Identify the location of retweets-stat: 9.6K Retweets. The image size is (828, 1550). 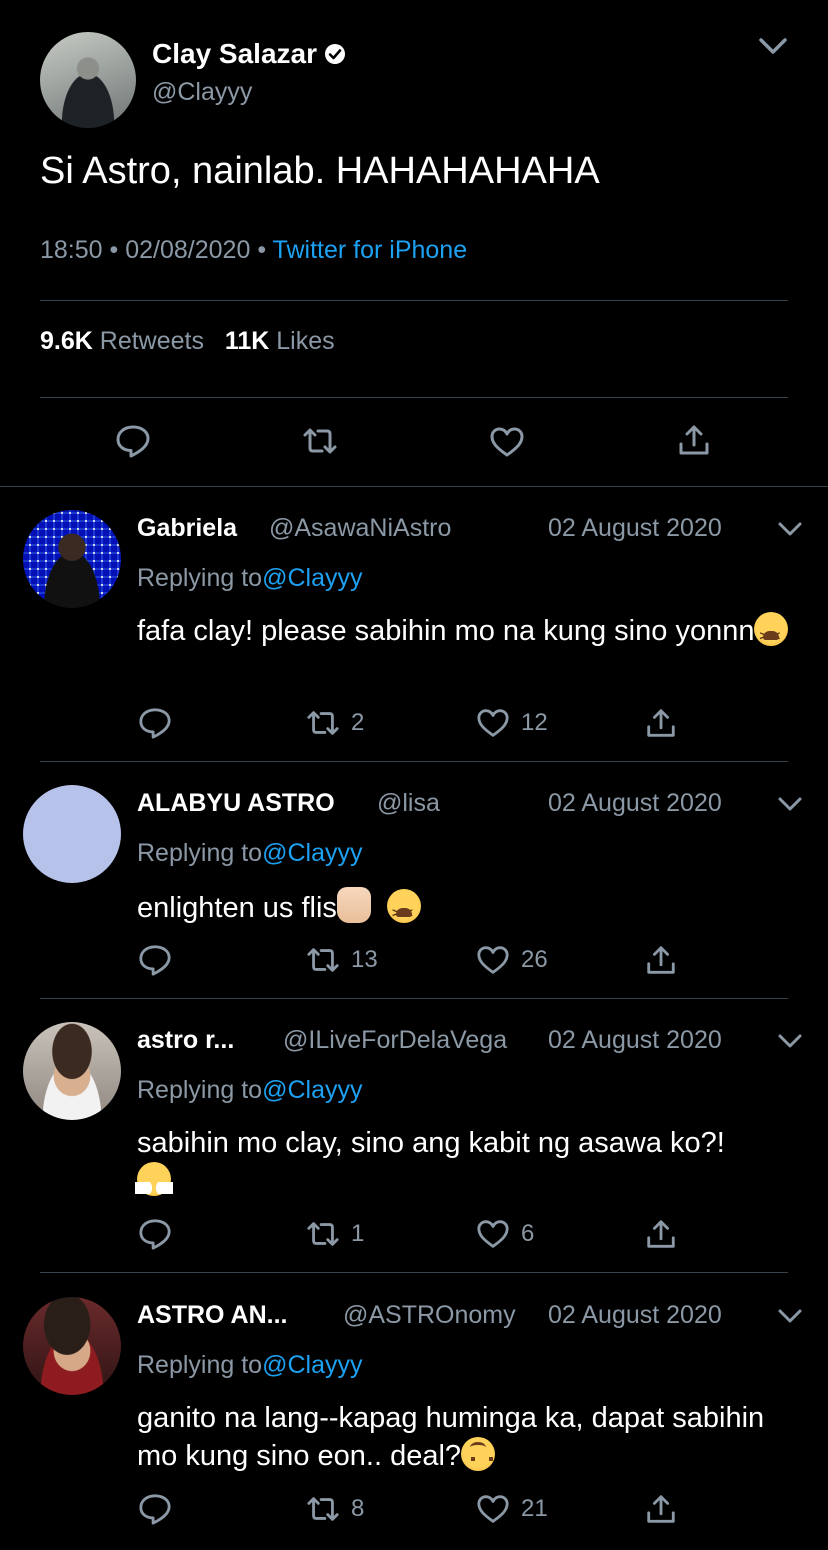
(122, 341).